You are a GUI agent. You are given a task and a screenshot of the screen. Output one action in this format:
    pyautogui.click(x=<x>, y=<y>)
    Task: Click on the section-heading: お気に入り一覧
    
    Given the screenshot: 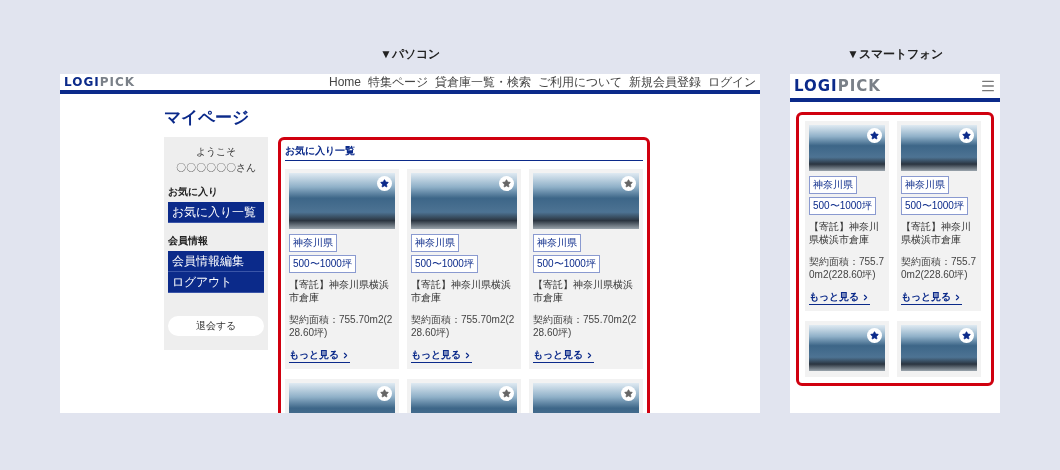 What is the action you would take?
    pyautogui.click(x=464, y=151)
    